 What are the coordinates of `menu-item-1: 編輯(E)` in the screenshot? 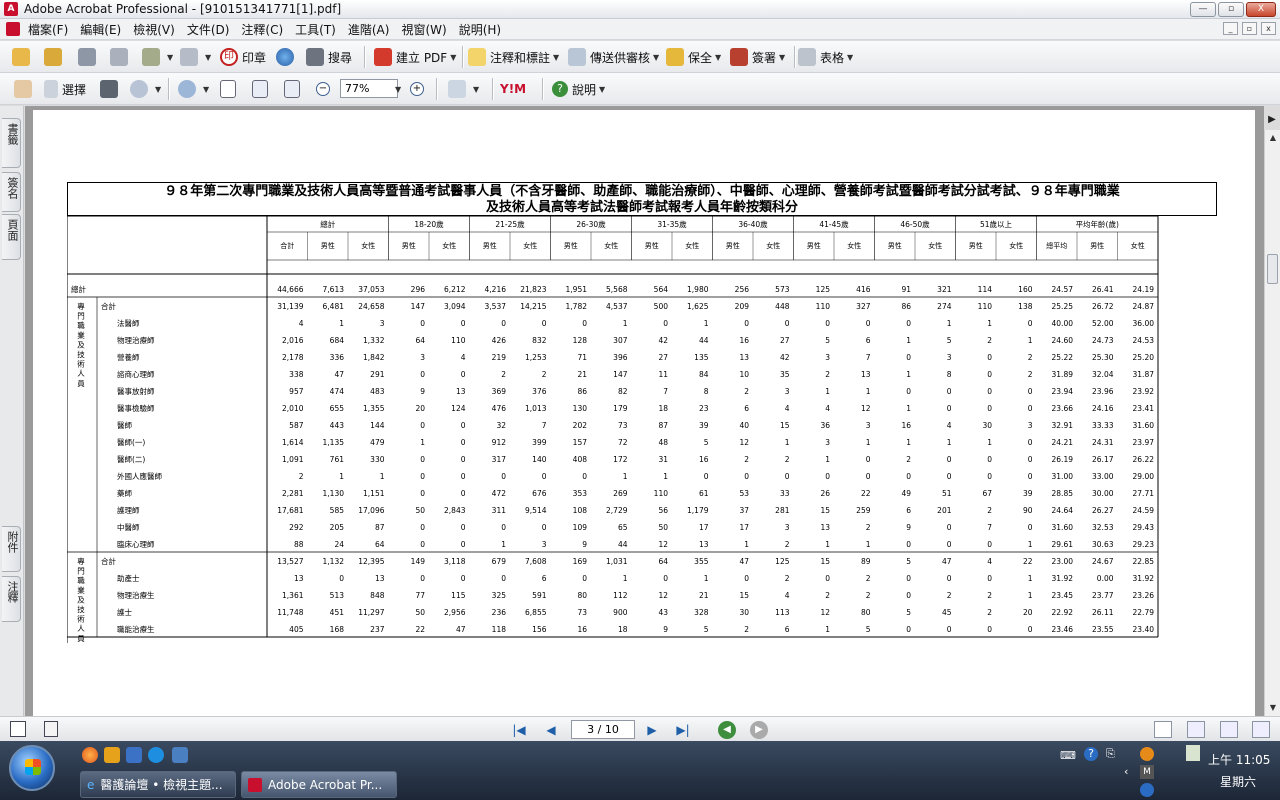 It's located at (100, 29).